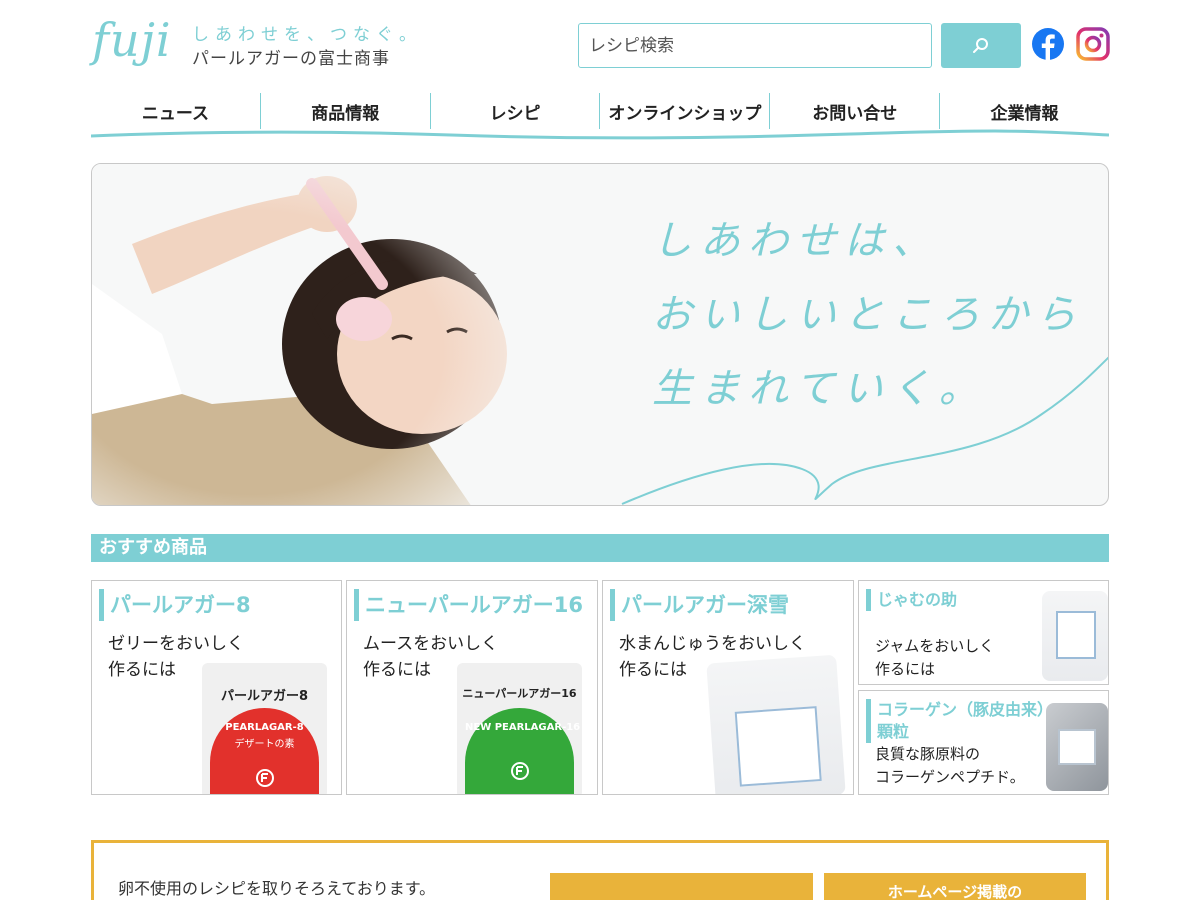  Describe the element at coordinates (176, 644) in the screenshot. I see `product-desc-line: ゼリーをおいしく` at that location.